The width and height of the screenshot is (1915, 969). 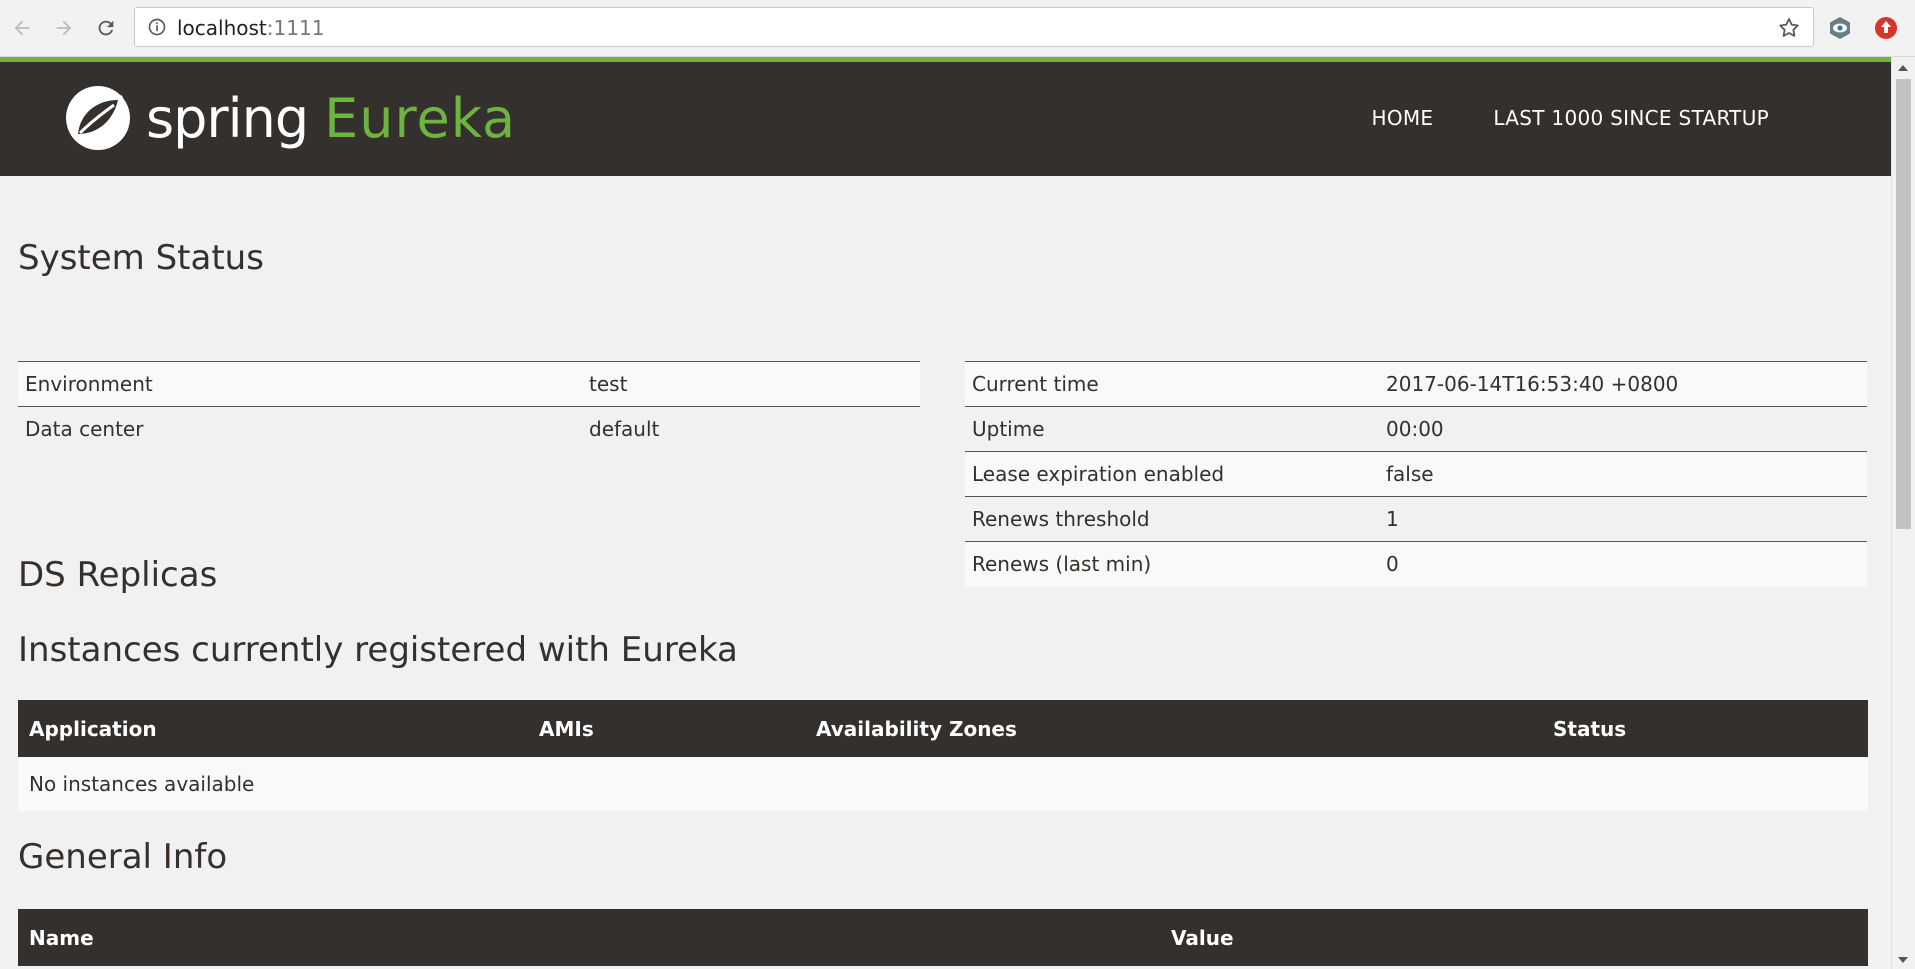 I want to click on back-arrow-icon, so click(x=22, y=28).